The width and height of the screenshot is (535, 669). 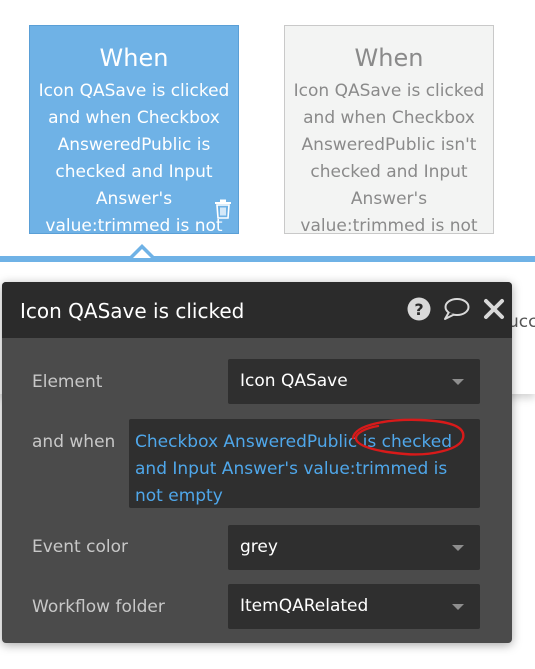 I want to click on clipped-text: ucc, so click(x=521, y=322).